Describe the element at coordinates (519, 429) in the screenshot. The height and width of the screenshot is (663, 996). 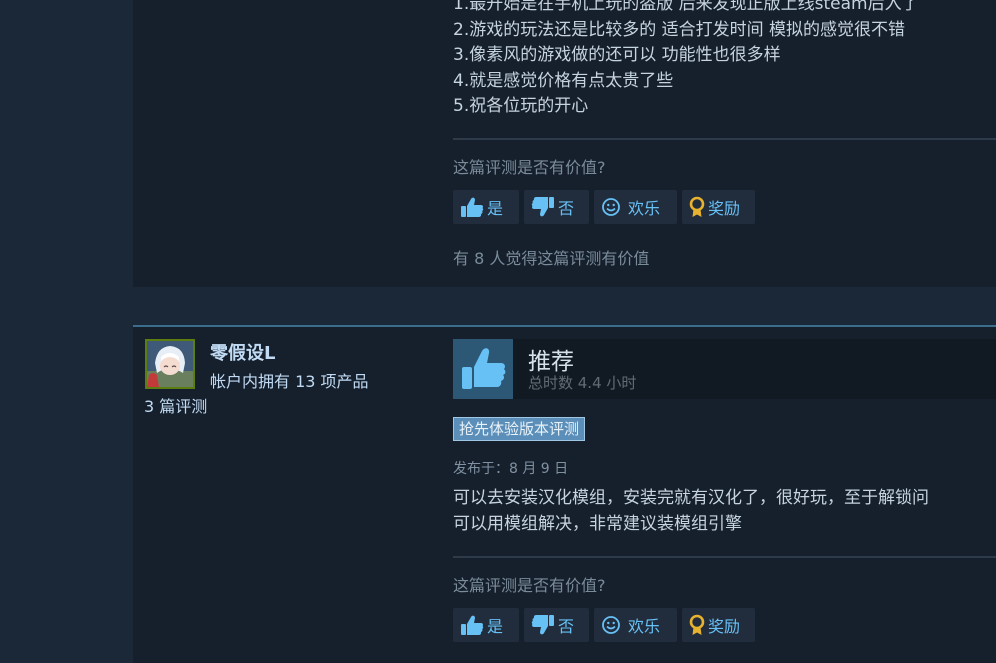
I see `early-access-badge: 抢先体验版本评测` at that location.